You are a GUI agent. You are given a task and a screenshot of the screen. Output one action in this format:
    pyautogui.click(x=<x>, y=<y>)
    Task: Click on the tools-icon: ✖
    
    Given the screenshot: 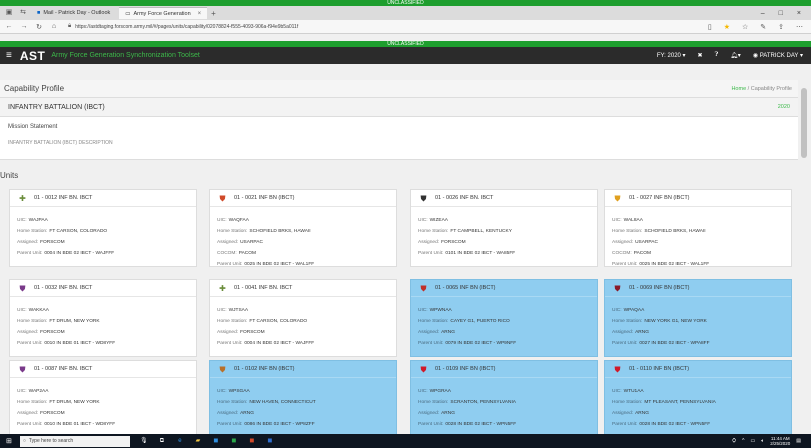 What is the action you would take?
    pyautogui.click(x=700, y=55)
    